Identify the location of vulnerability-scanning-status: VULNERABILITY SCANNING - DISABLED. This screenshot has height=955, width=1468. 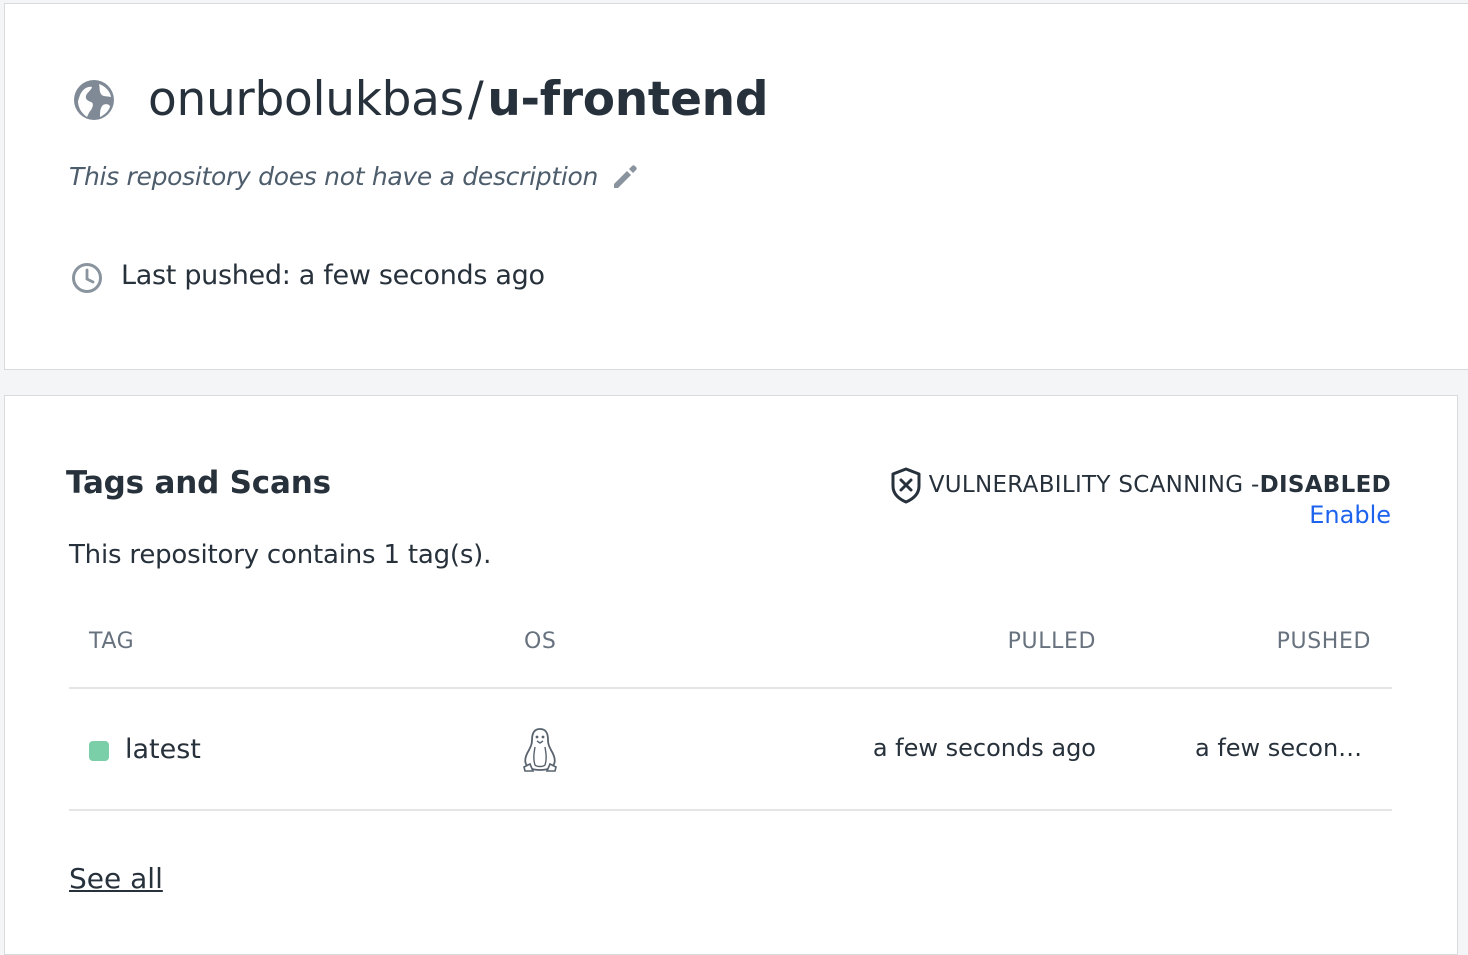
(1140, 485).